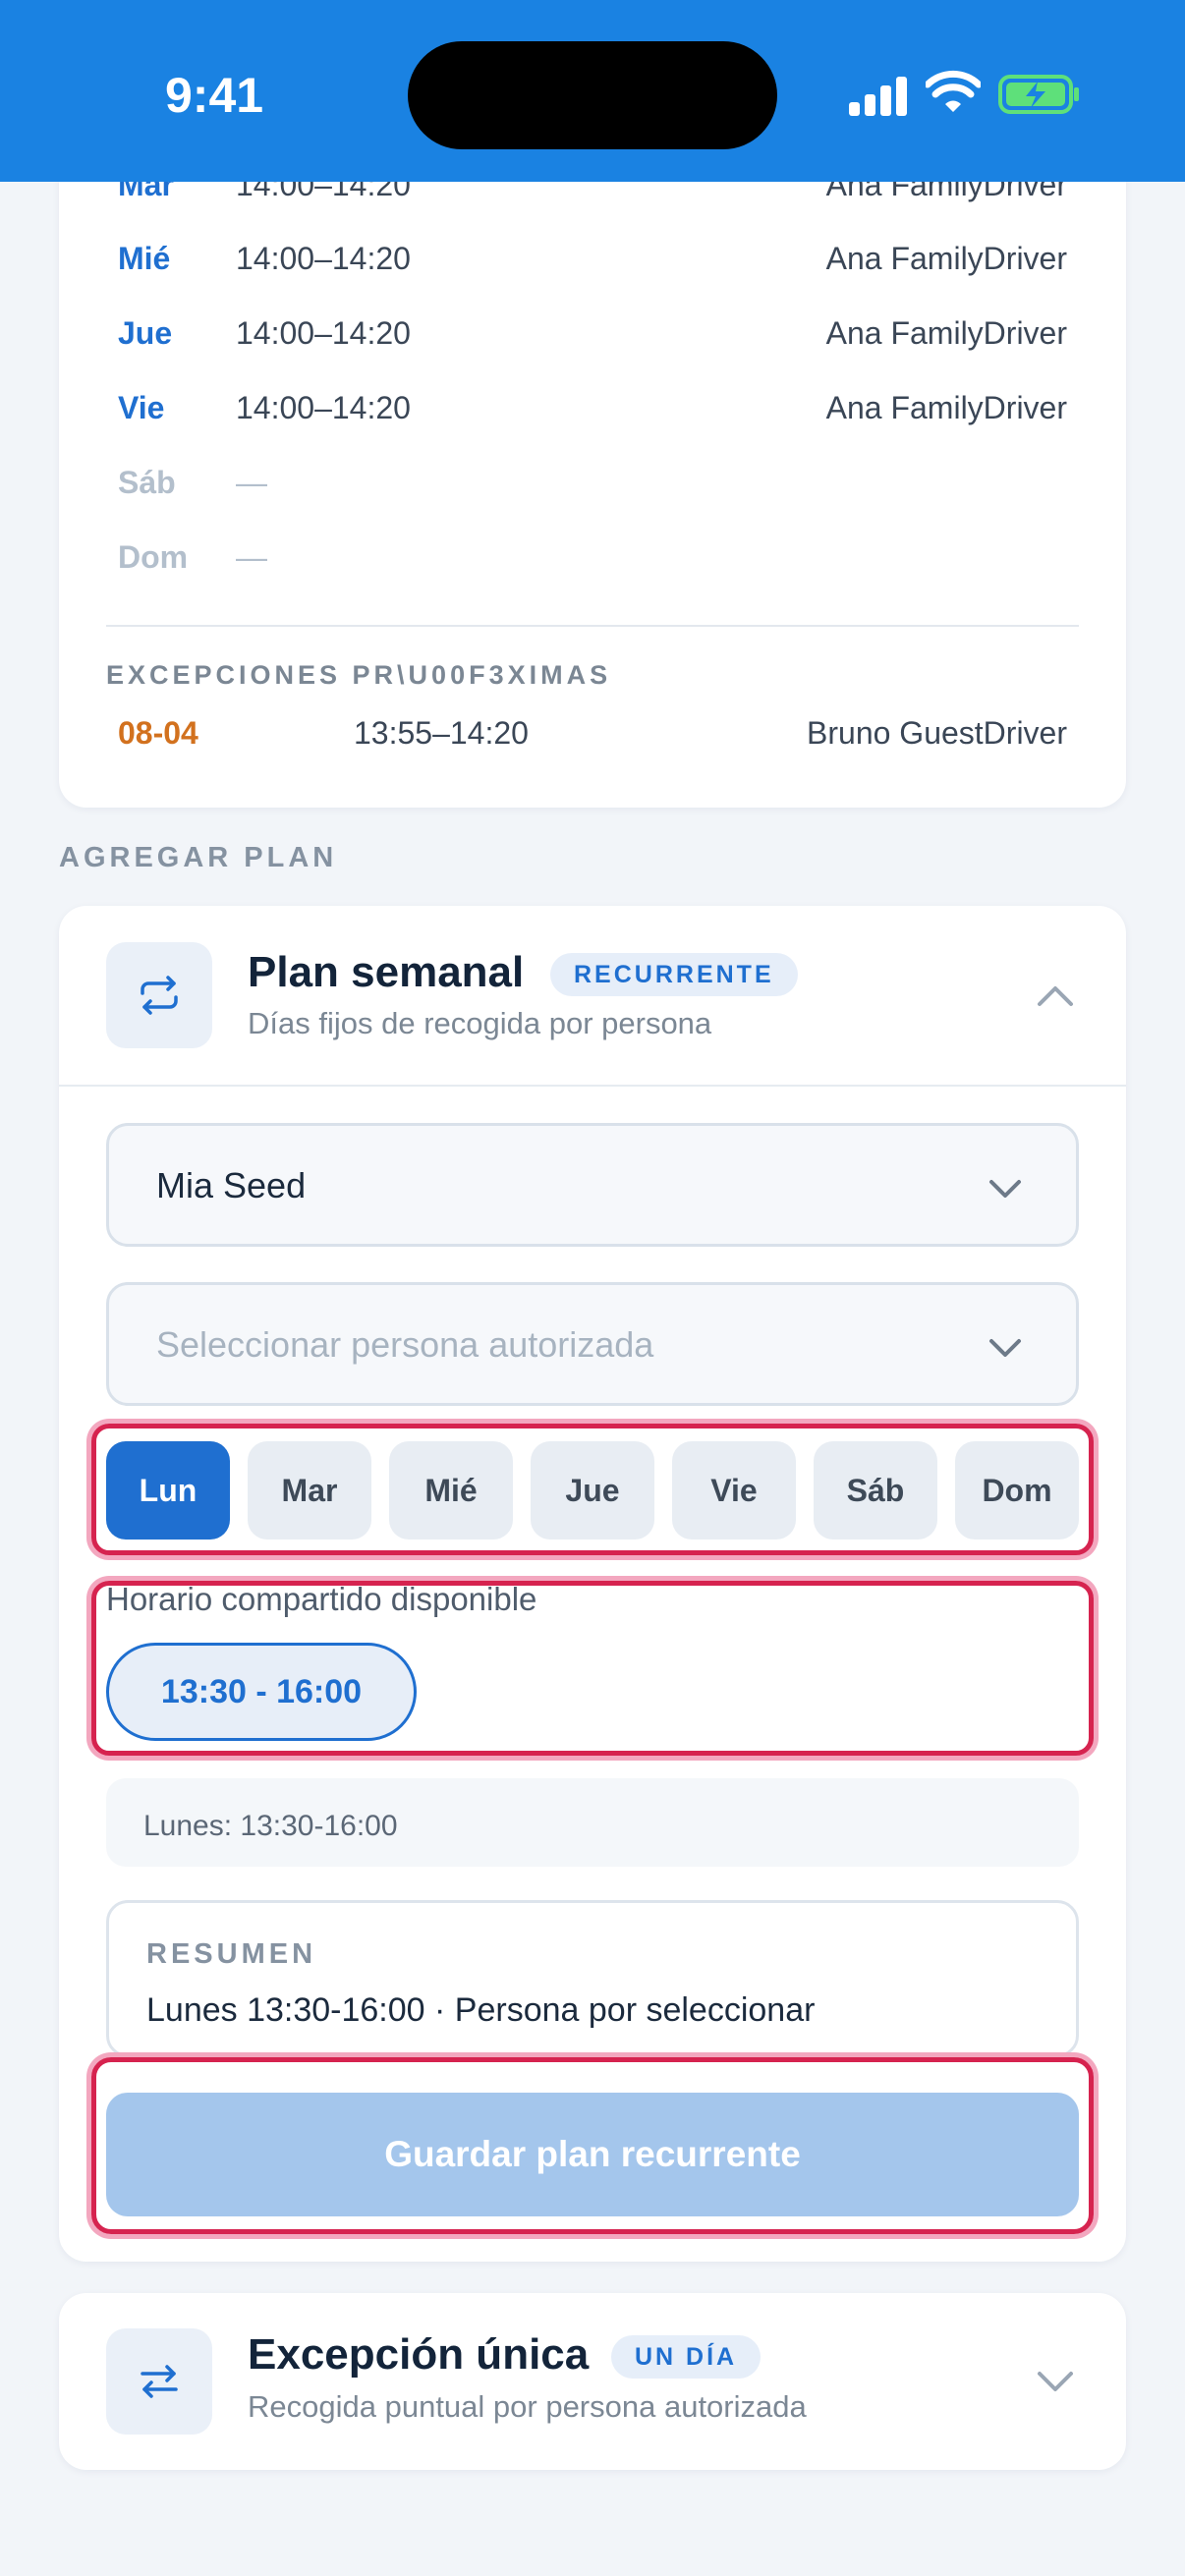 The width and height of the screenshot is (1185, 2576). Describe the element at coordinates (159, 995) in the screenshot. I see `repeat-icon` at that location.